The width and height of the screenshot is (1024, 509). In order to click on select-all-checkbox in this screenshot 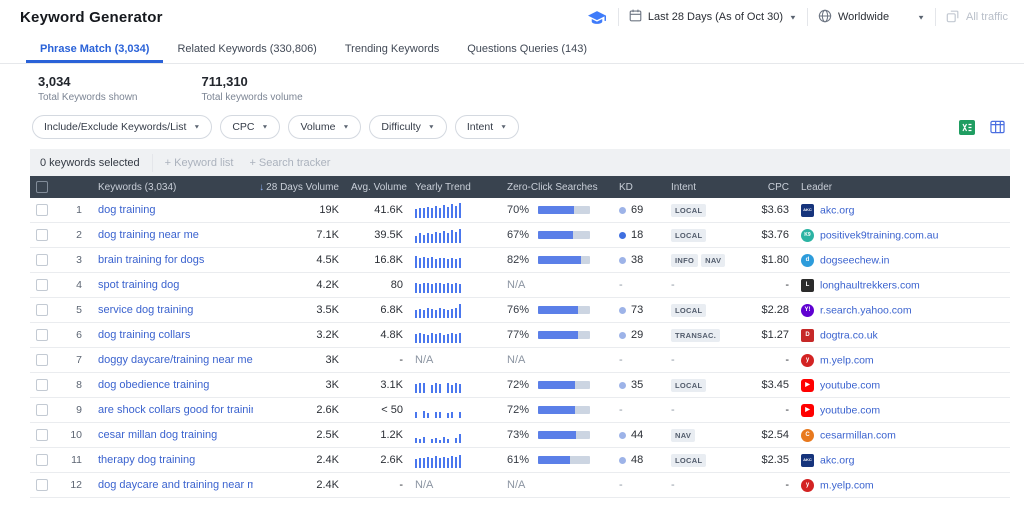, I will do `click(42, 187)`.